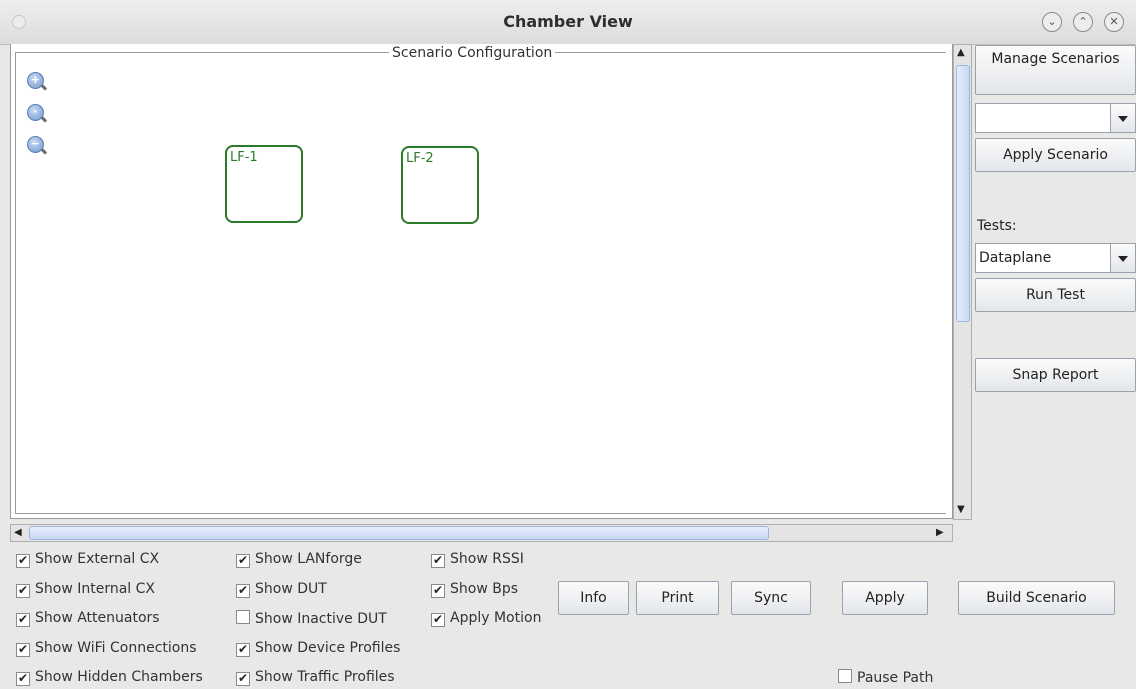 This screenshot has height=689, width=1136. I want to click on checkbox-label: Show Inactive DUT, so click(321, 619).